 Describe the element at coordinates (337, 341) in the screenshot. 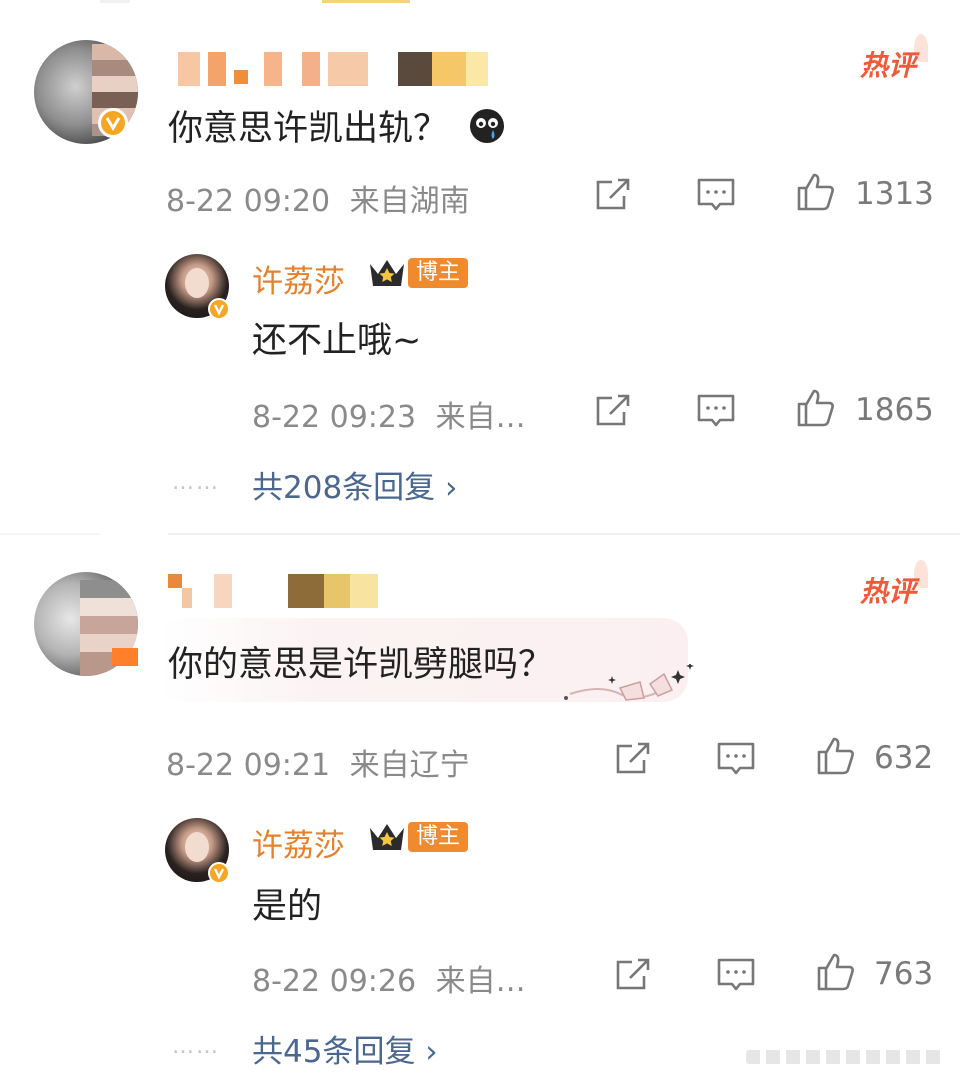

I see `reply-text: 还不止哦~` at that location.